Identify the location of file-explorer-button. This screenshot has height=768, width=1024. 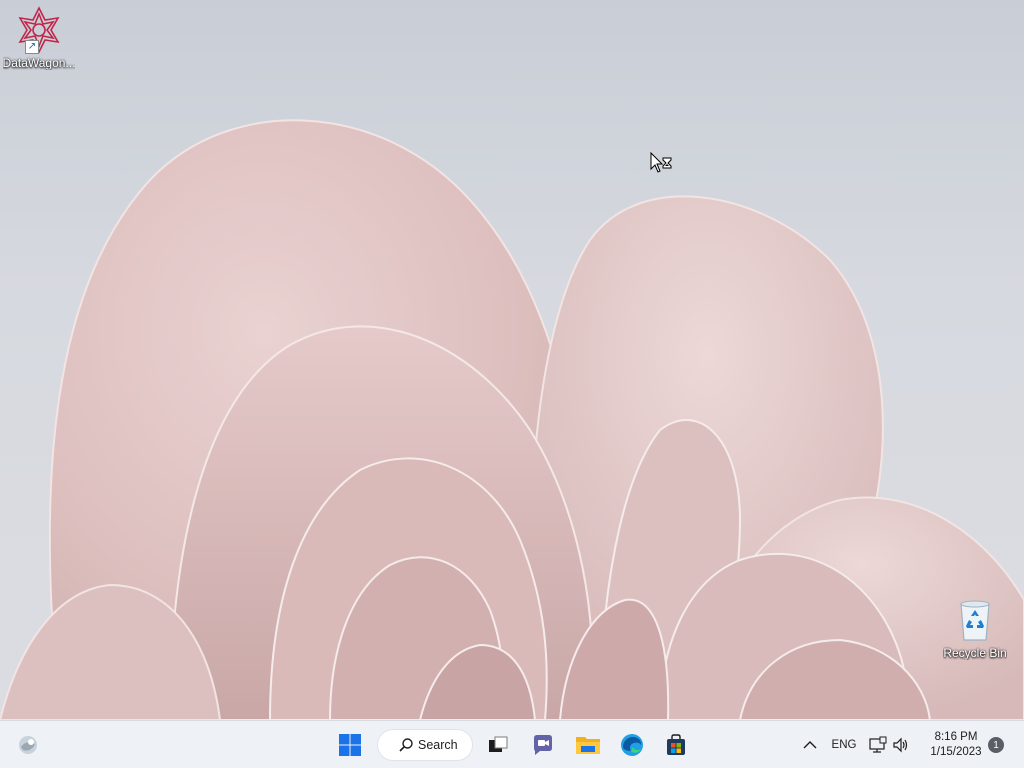
(588, 745).